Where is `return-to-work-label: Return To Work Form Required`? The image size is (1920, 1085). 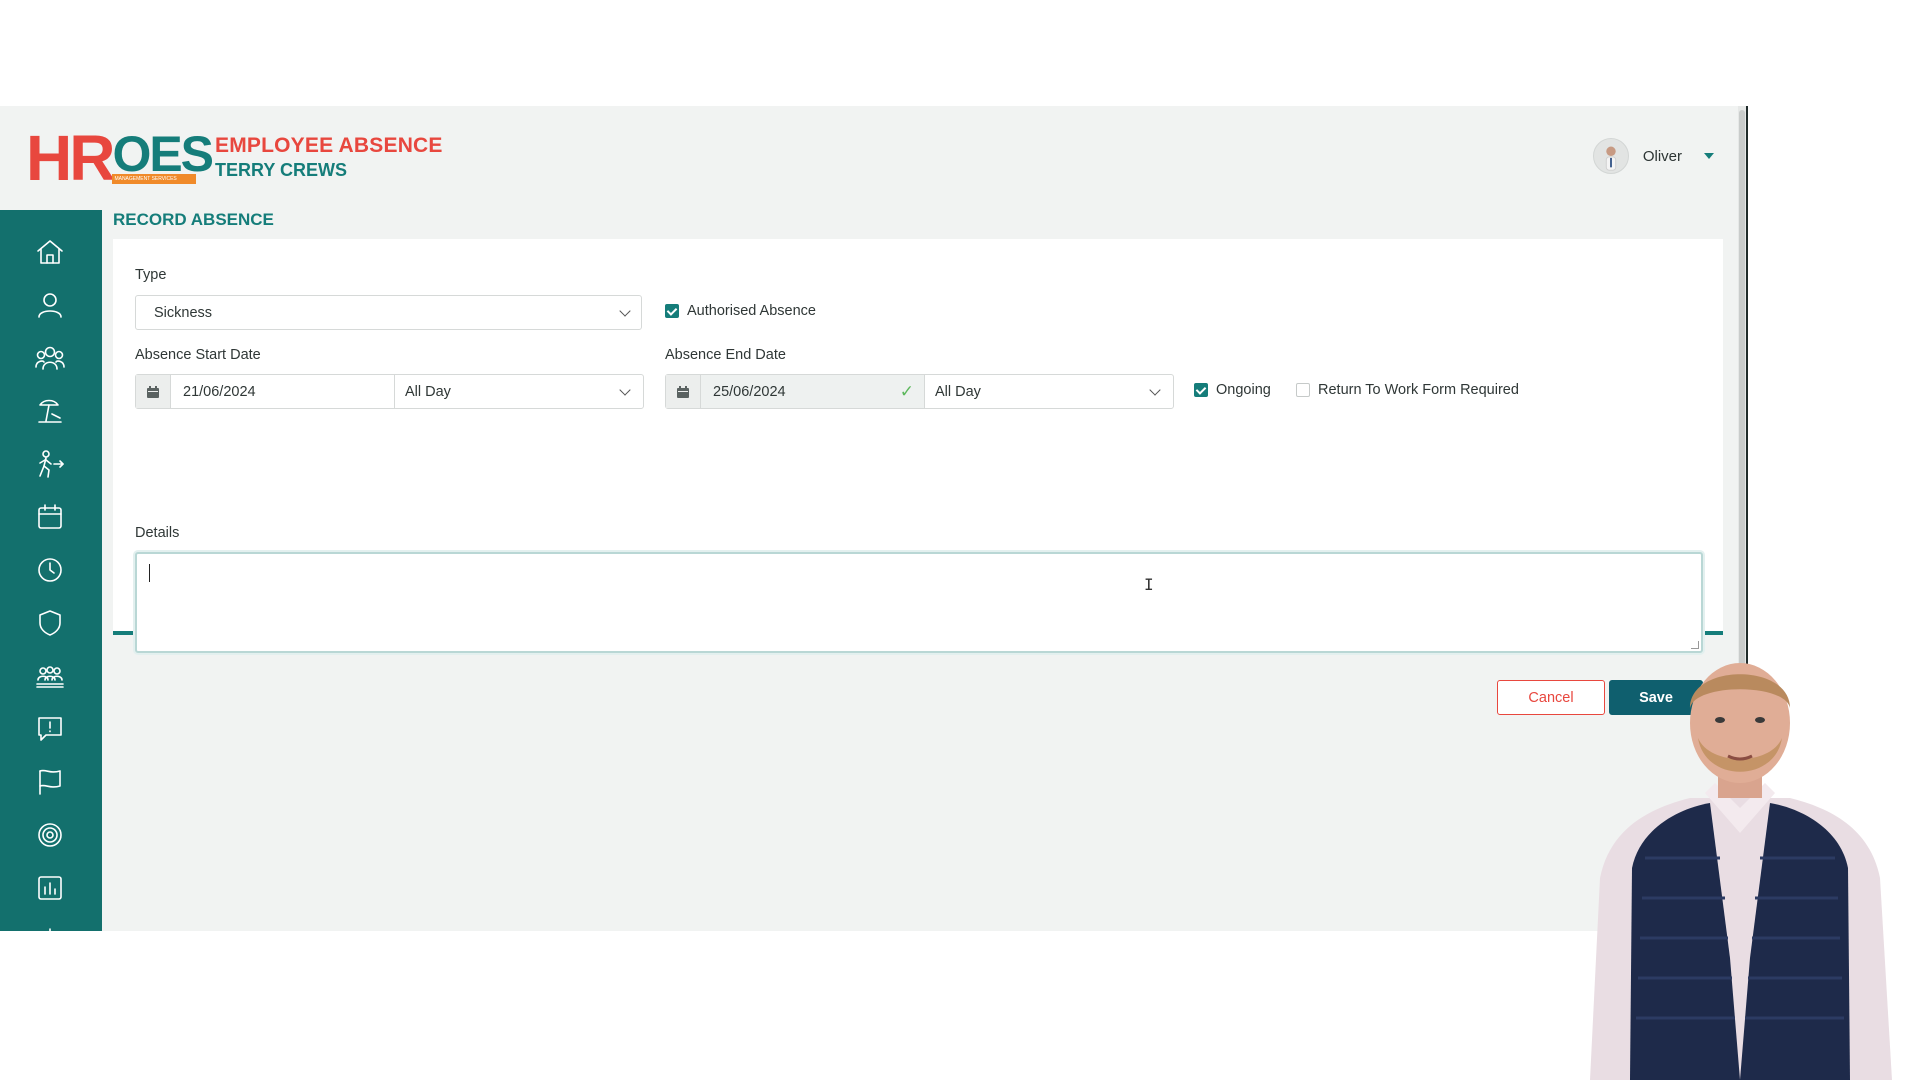 return-to-work-label: Return To Work Form Required is located at coordinates (1418, 390).